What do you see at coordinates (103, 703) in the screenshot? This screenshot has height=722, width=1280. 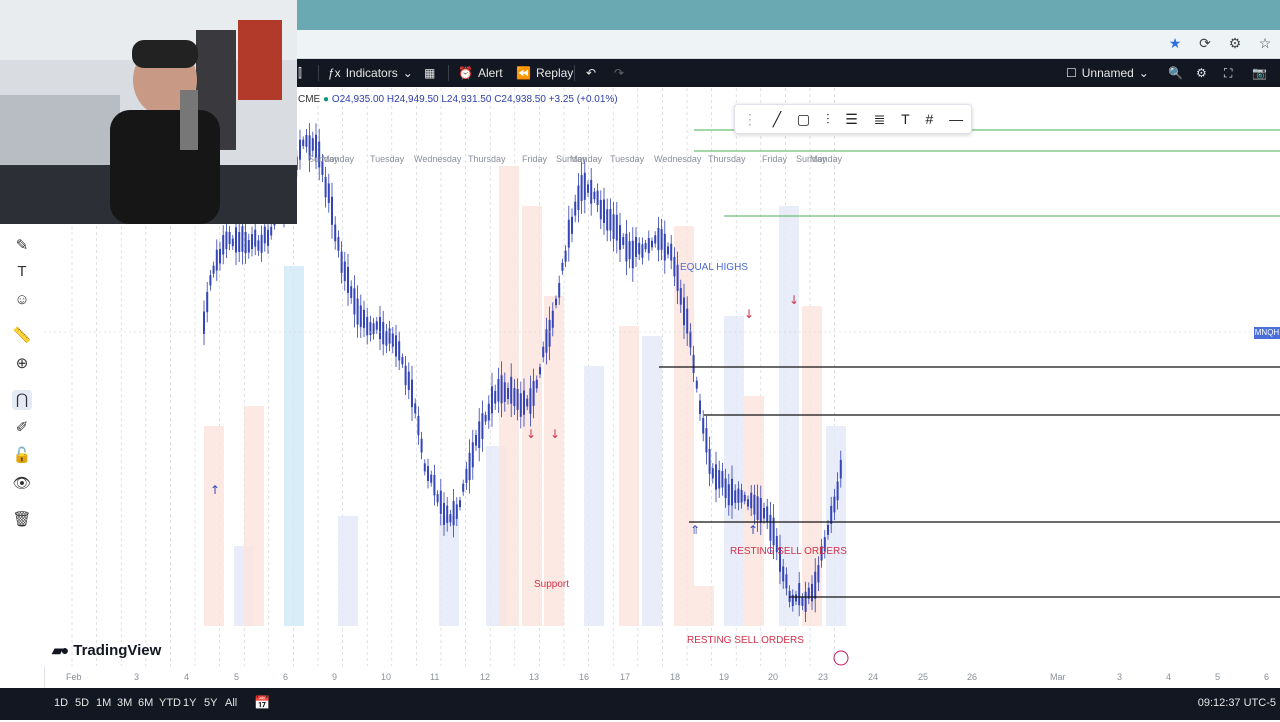 I see `range-button-1m: 1M` at bounding box center [103, 703].